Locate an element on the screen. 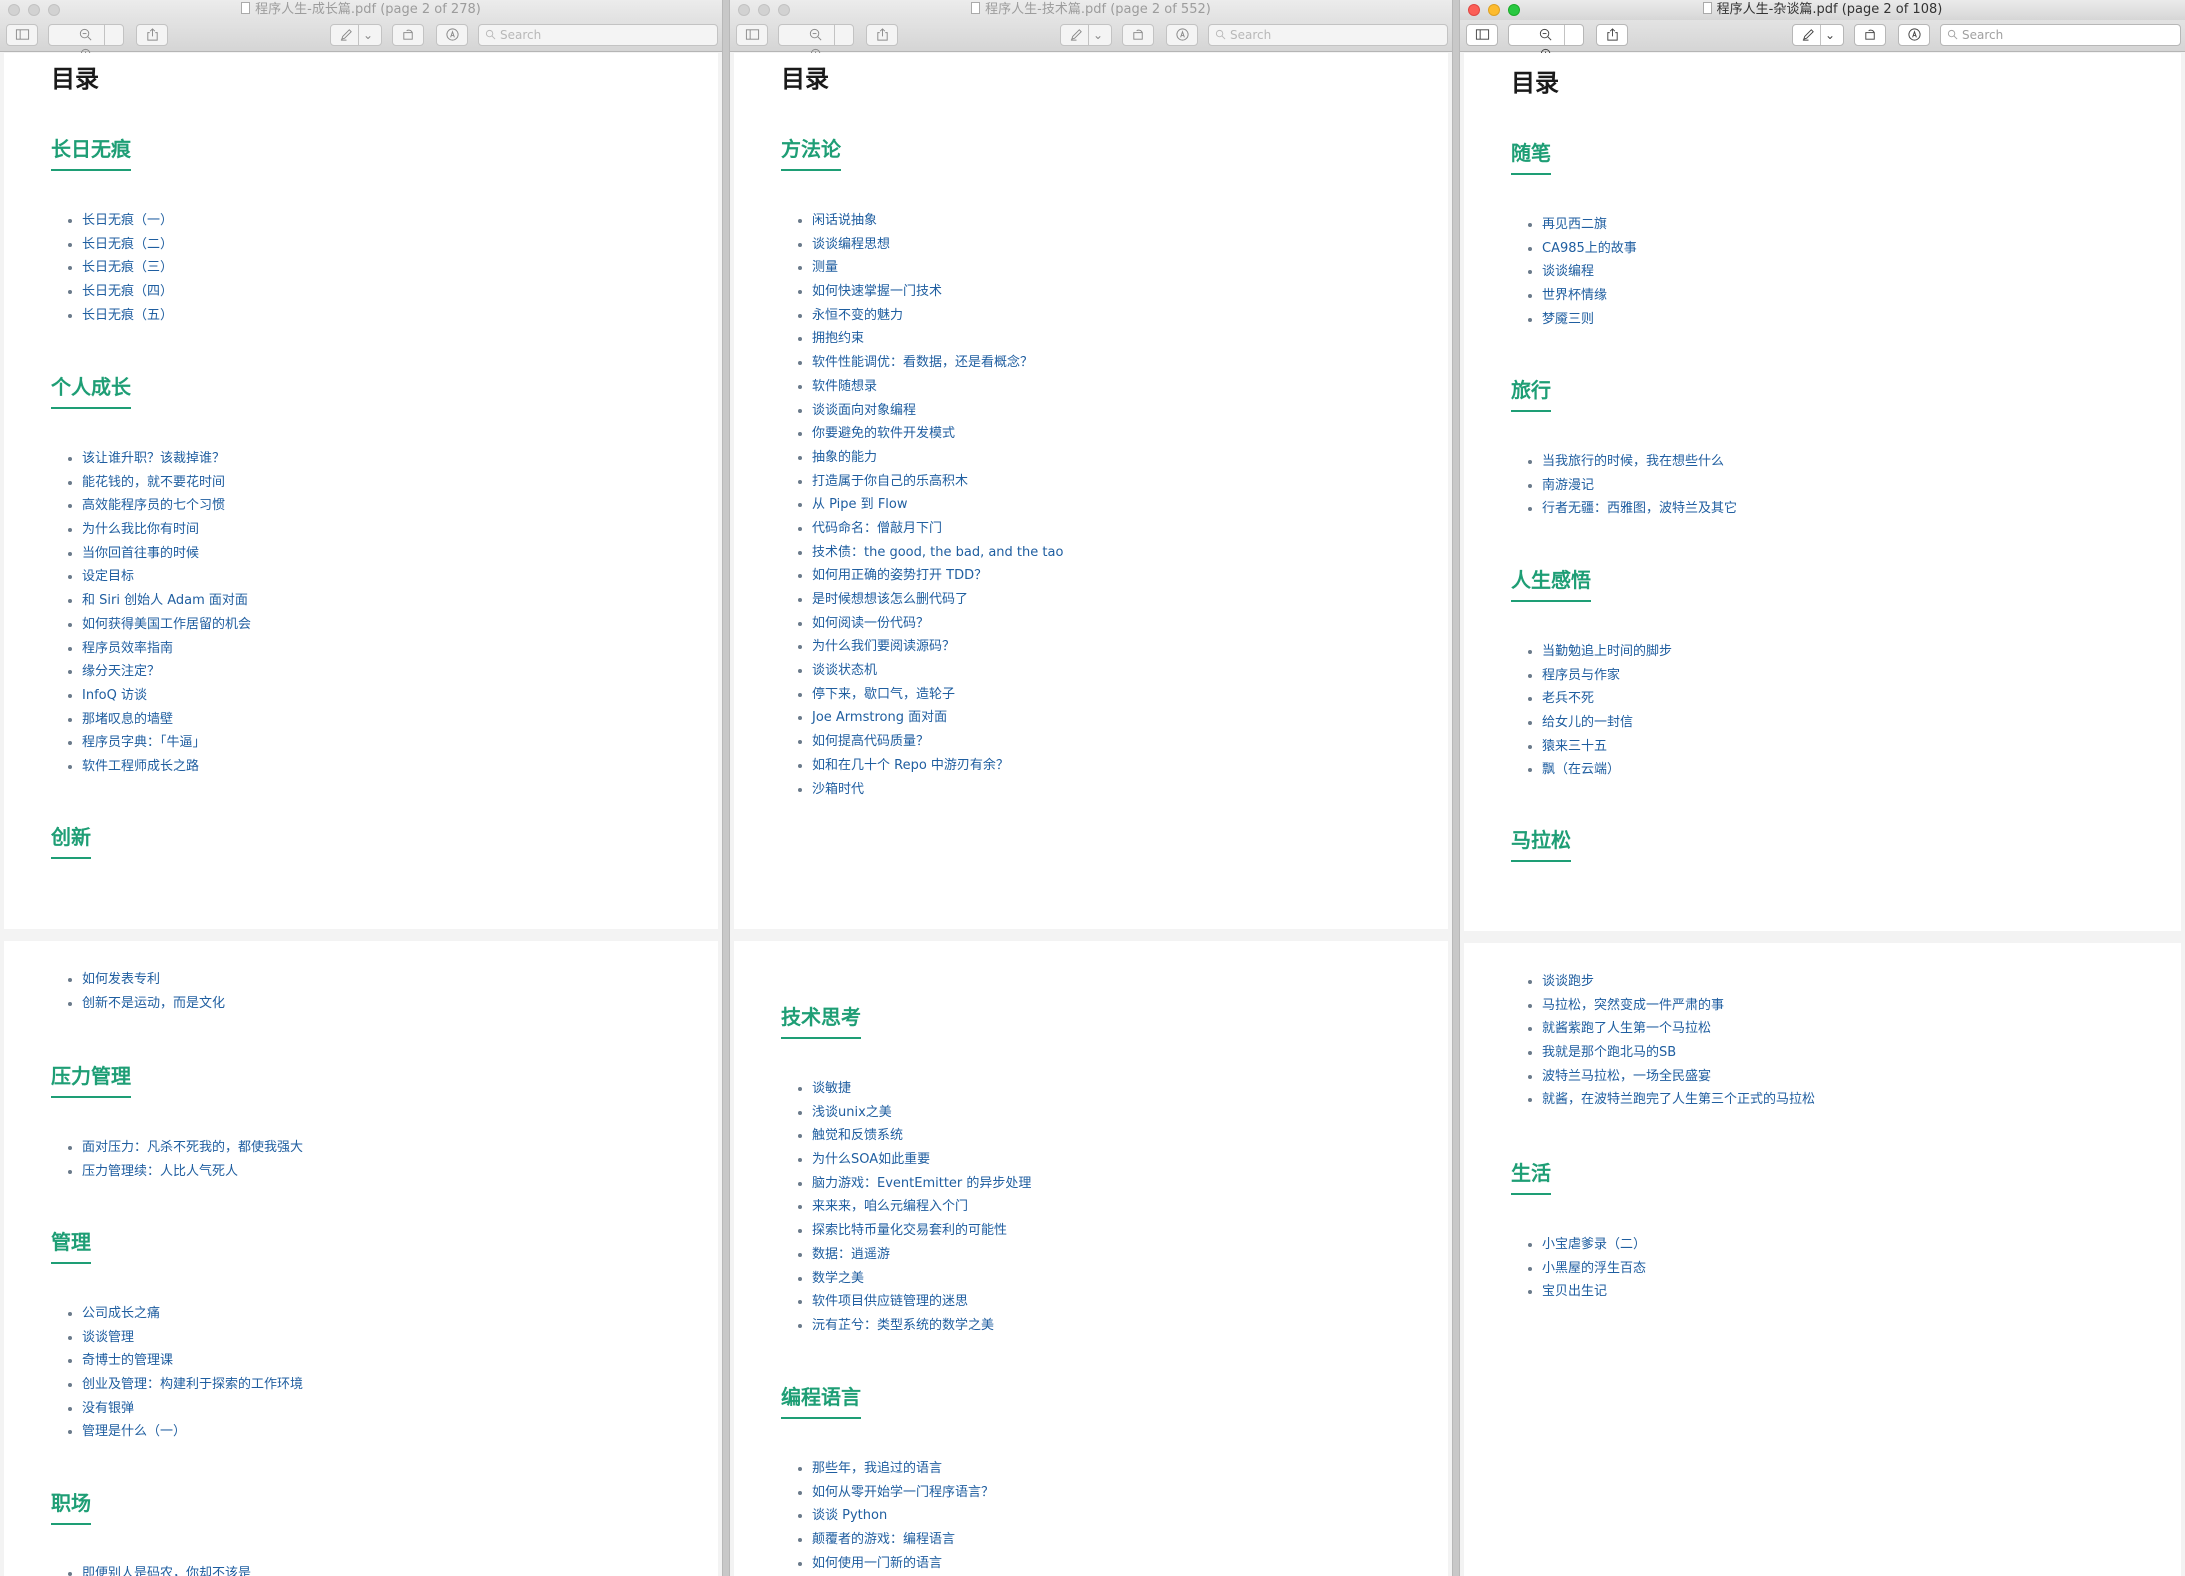 The width and height of the screenshot is (2185, 1576). section-heading: 人生感悟 is located at coordinates (1551, 583).